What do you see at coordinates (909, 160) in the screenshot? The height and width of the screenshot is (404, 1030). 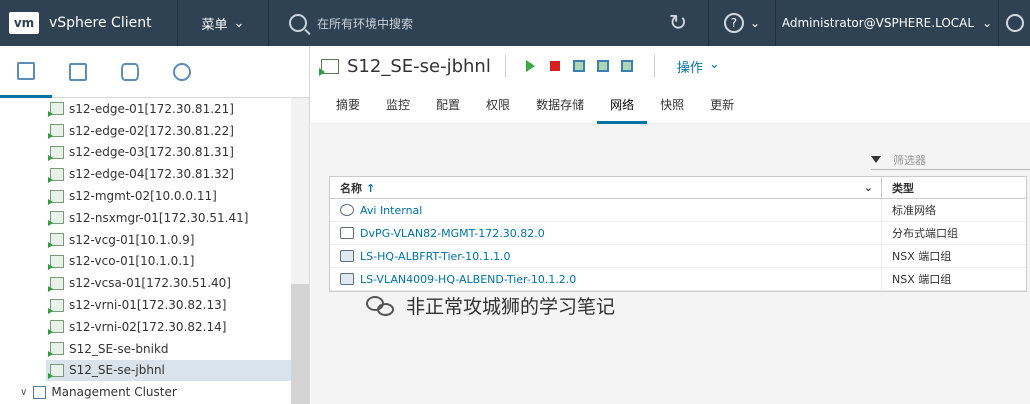 I see `filter-input: 筛选器` at bounding box center [909, 160].